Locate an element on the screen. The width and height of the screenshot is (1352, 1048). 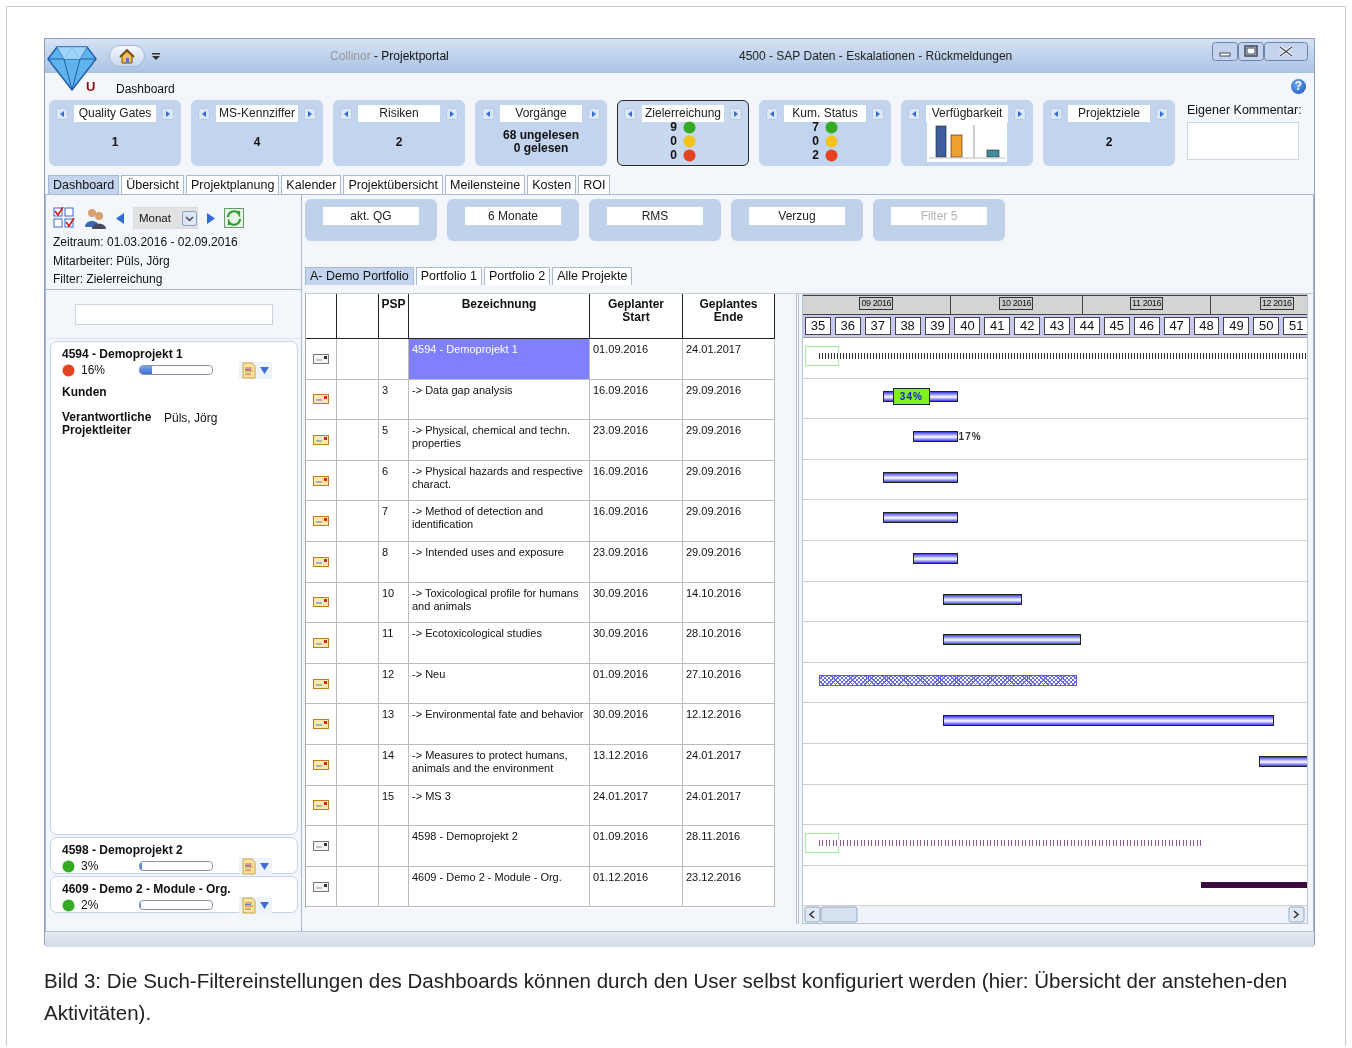
filter-button: Verzug is located at coordinates (797, 216).